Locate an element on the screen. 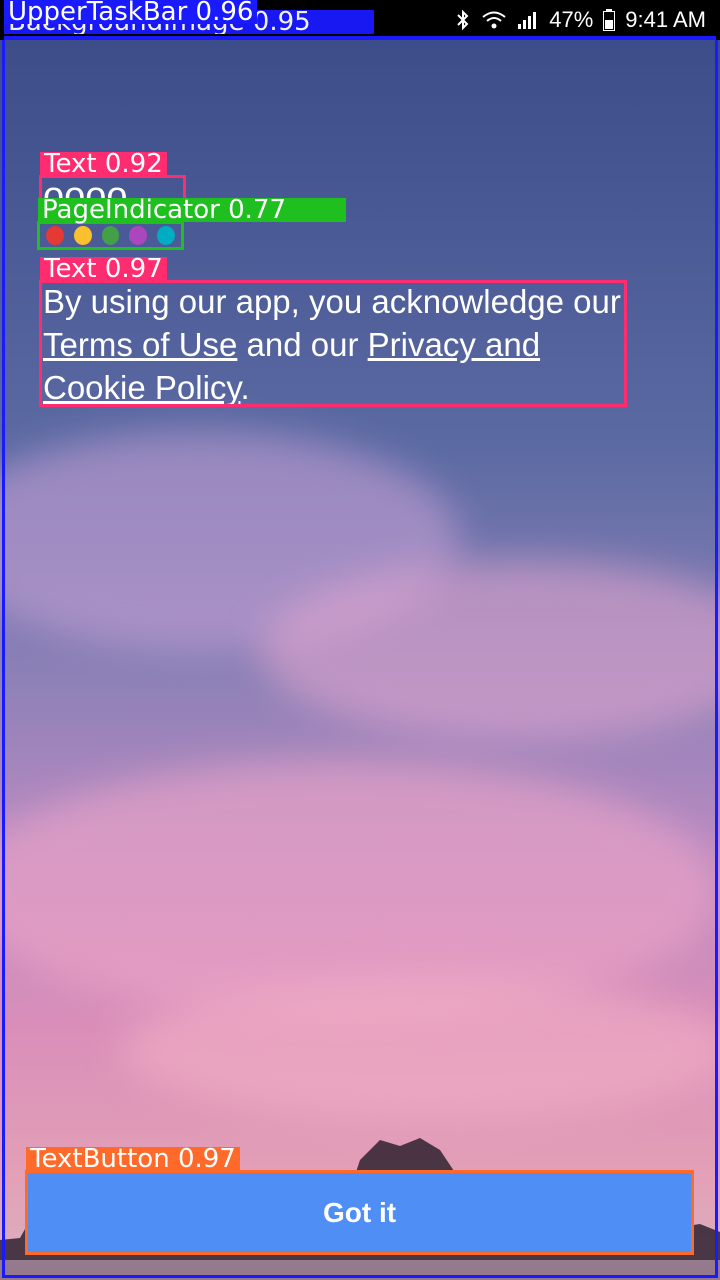  page-indicator-dots is located at coordinates (110, 235).